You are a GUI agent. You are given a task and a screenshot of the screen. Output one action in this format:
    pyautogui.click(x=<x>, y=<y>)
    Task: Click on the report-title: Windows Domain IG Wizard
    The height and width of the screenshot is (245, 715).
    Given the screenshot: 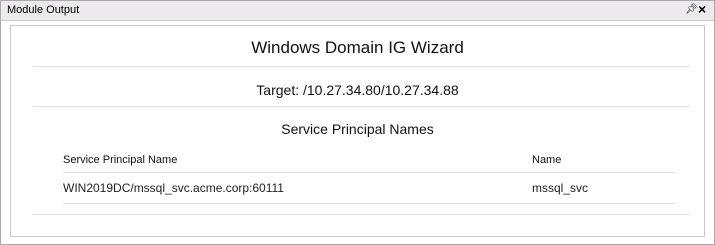 What is the action you would take?
    pyautogui.click(x=357, y=47)
    